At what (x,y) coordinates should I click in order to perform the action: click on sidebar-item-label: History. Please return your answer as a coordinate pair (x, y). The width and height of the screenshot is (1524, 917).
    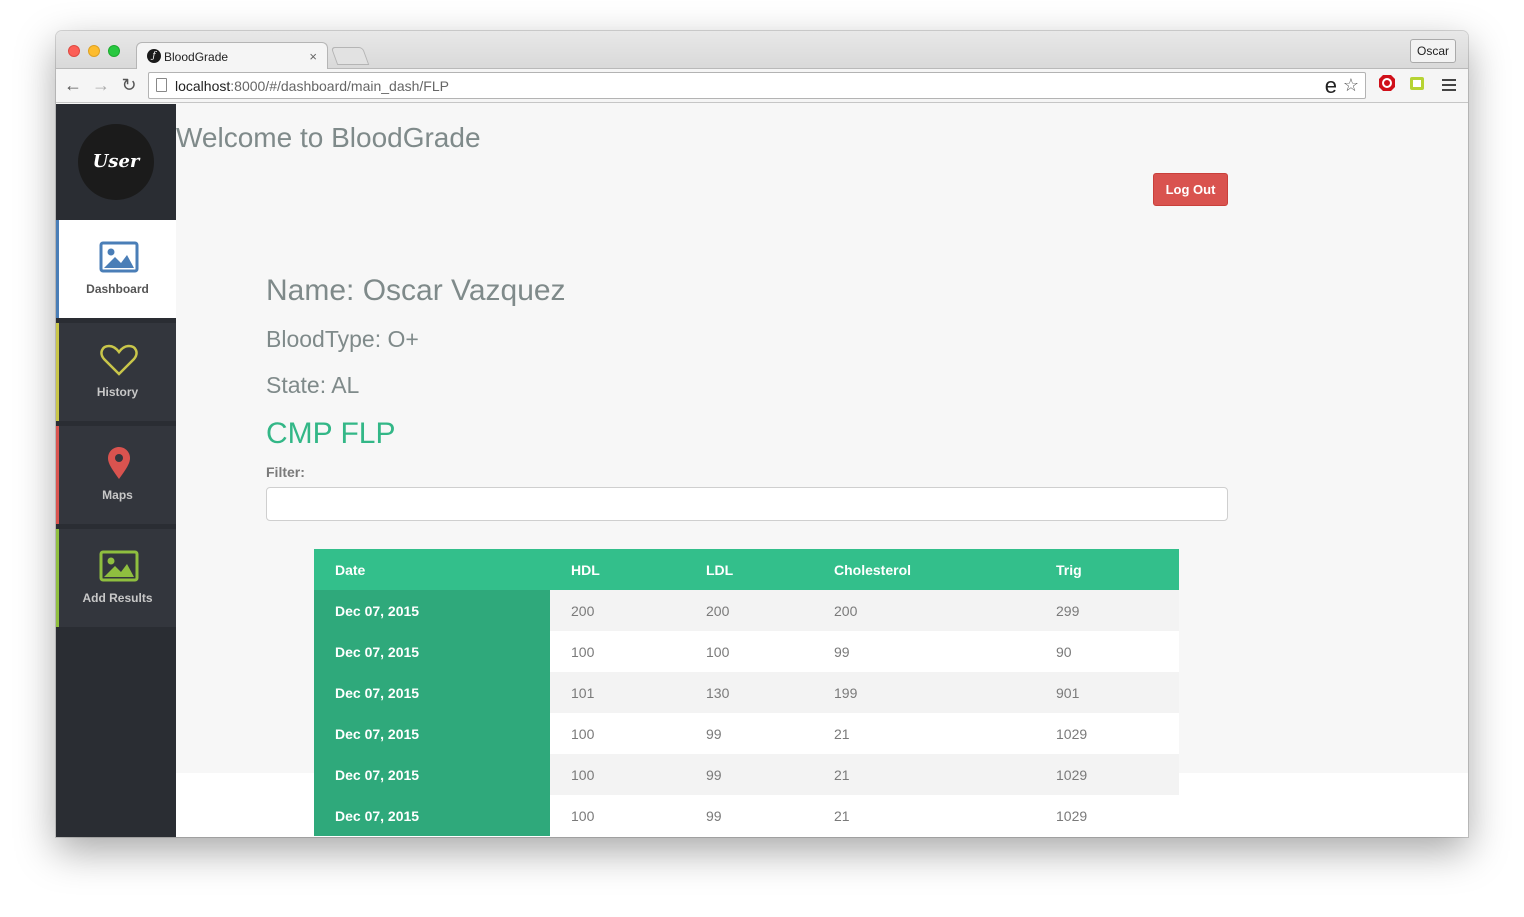
    Looking at the image, I should click on (117, 392).